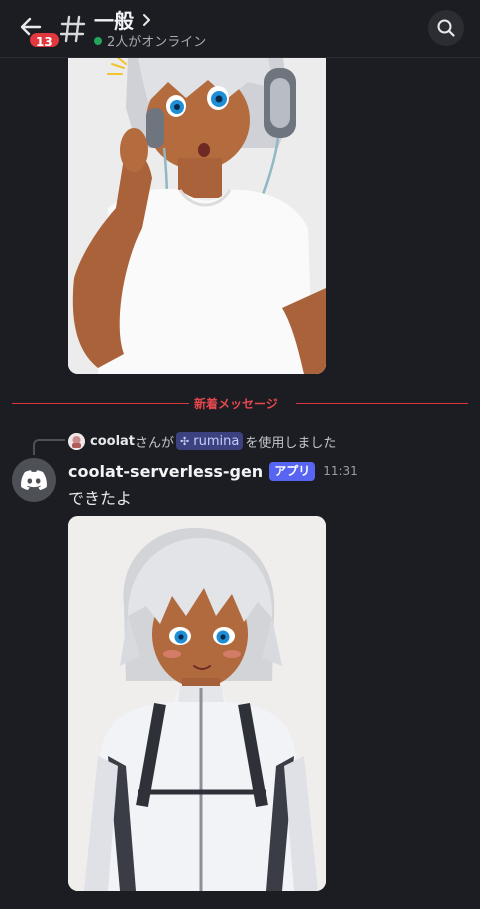 This screenshot has width=480, height=909. Describe the element at coordinates (382, 403) in the screenshot. I see `divider-line-right` at that location.